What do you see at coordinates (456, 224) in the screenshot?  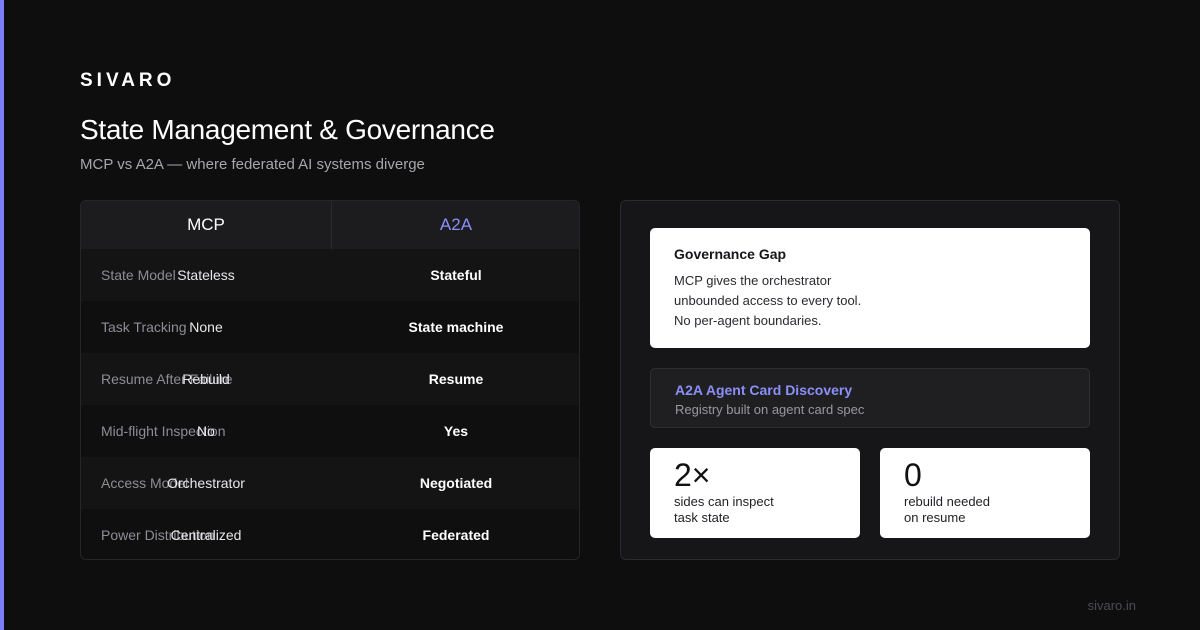 I see `header-a2a: A2A` at bounding box center [456, 224].